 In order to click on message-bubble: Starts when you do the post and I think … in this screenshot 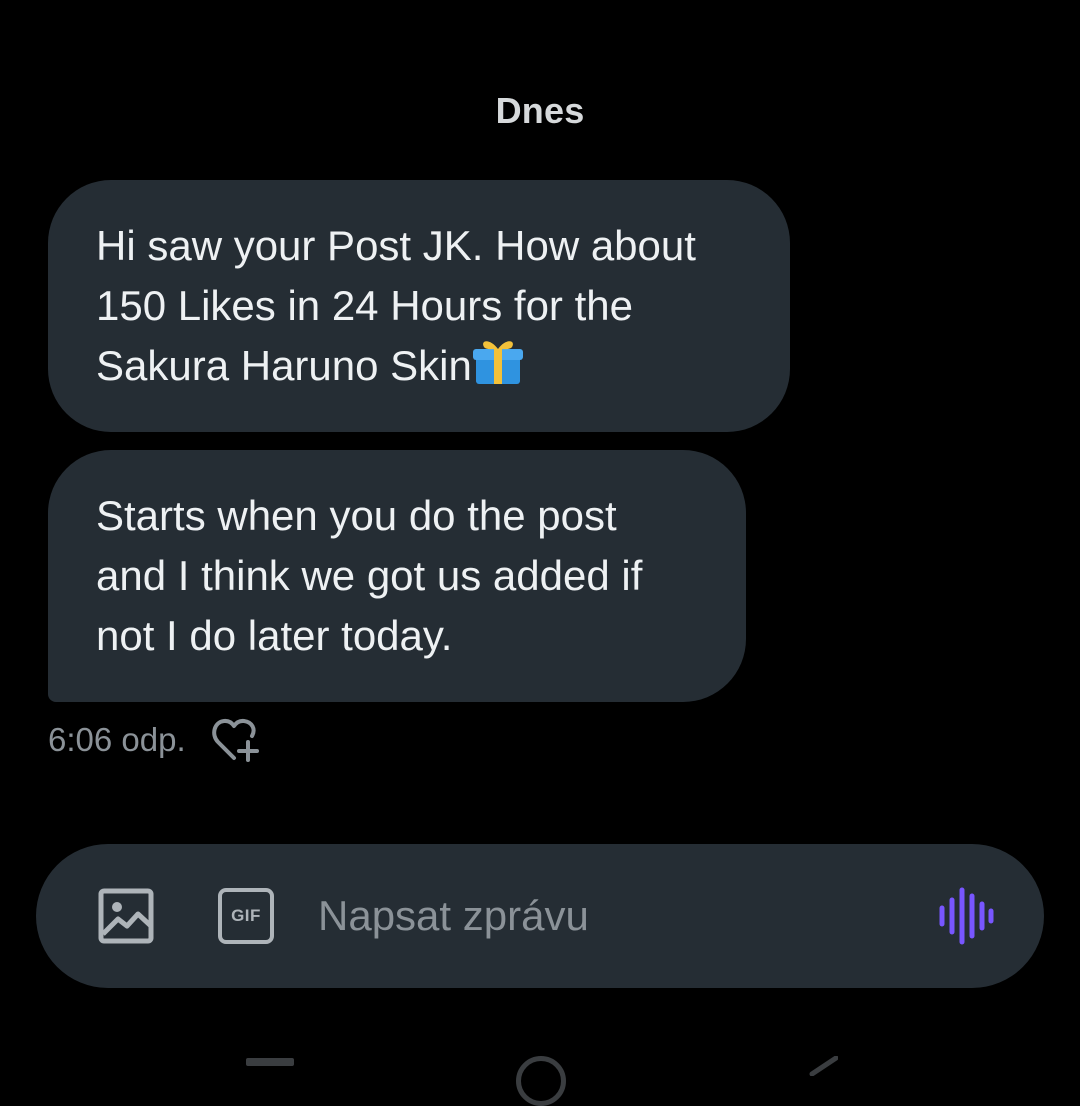, I will do `click(397, 576)`.